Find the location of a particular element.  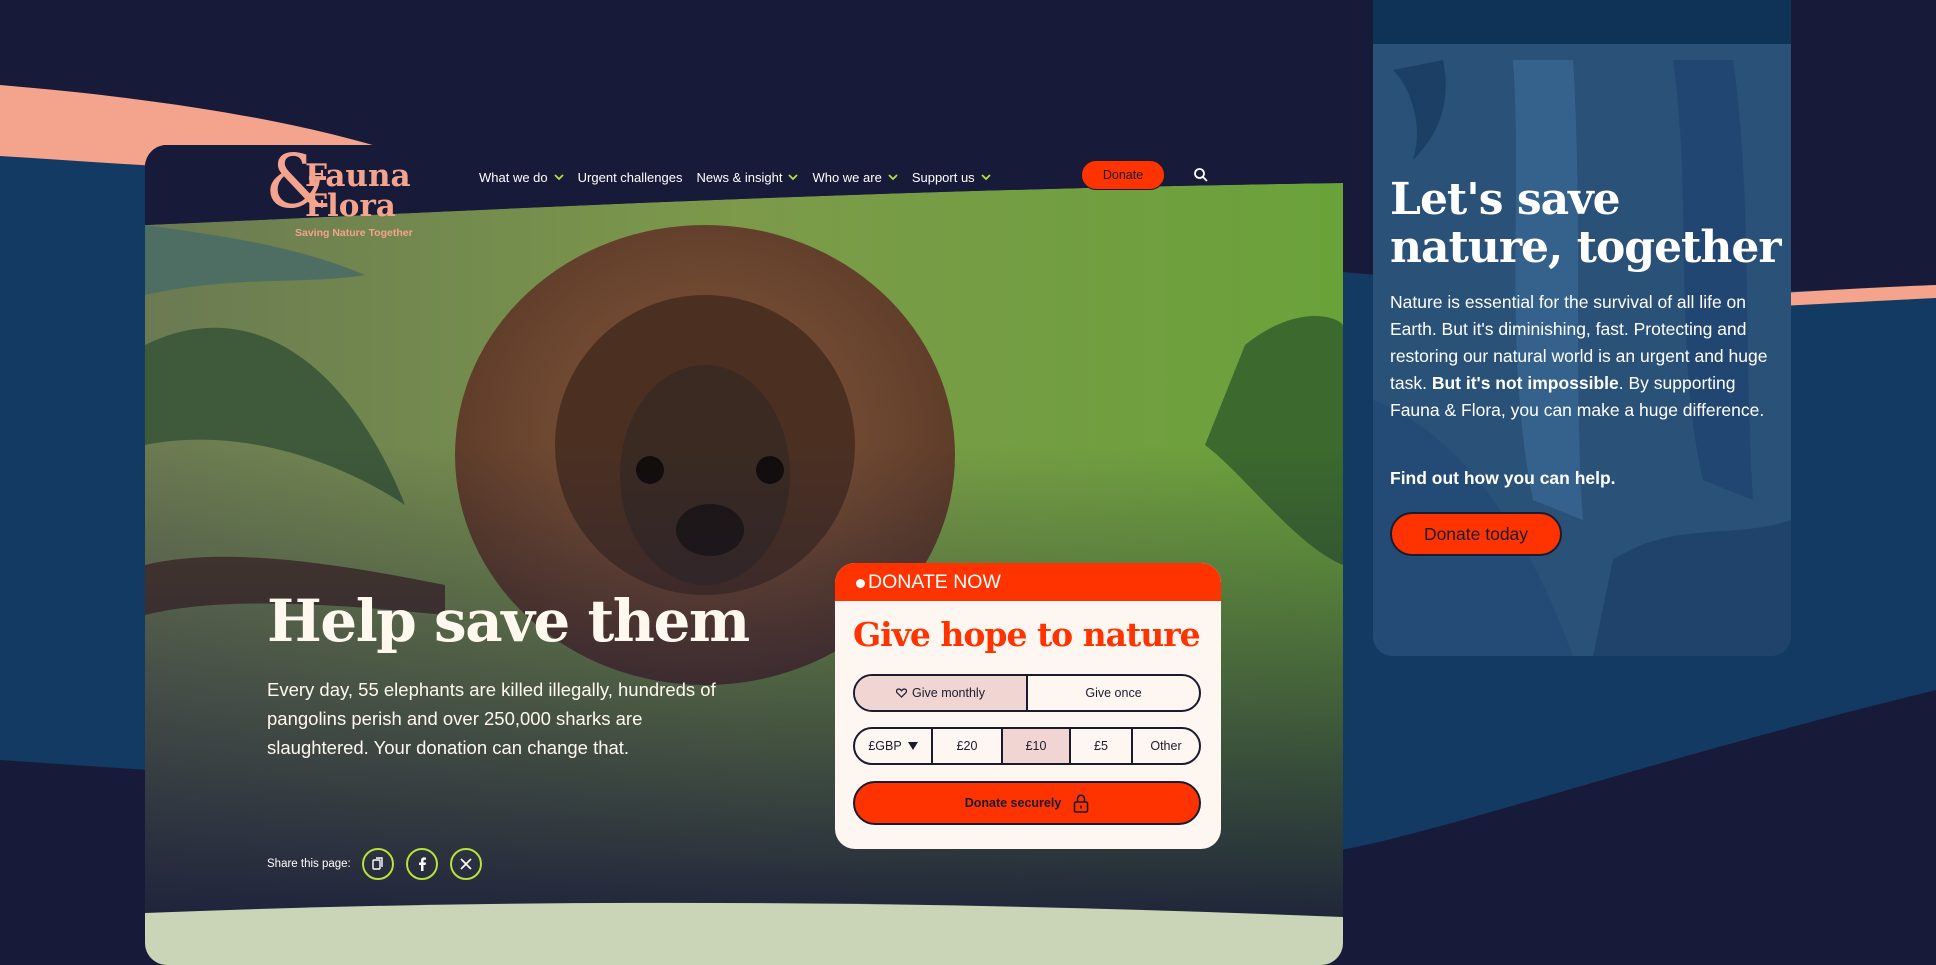

give-once-option: Give once is located at coordinates (1113, 693).